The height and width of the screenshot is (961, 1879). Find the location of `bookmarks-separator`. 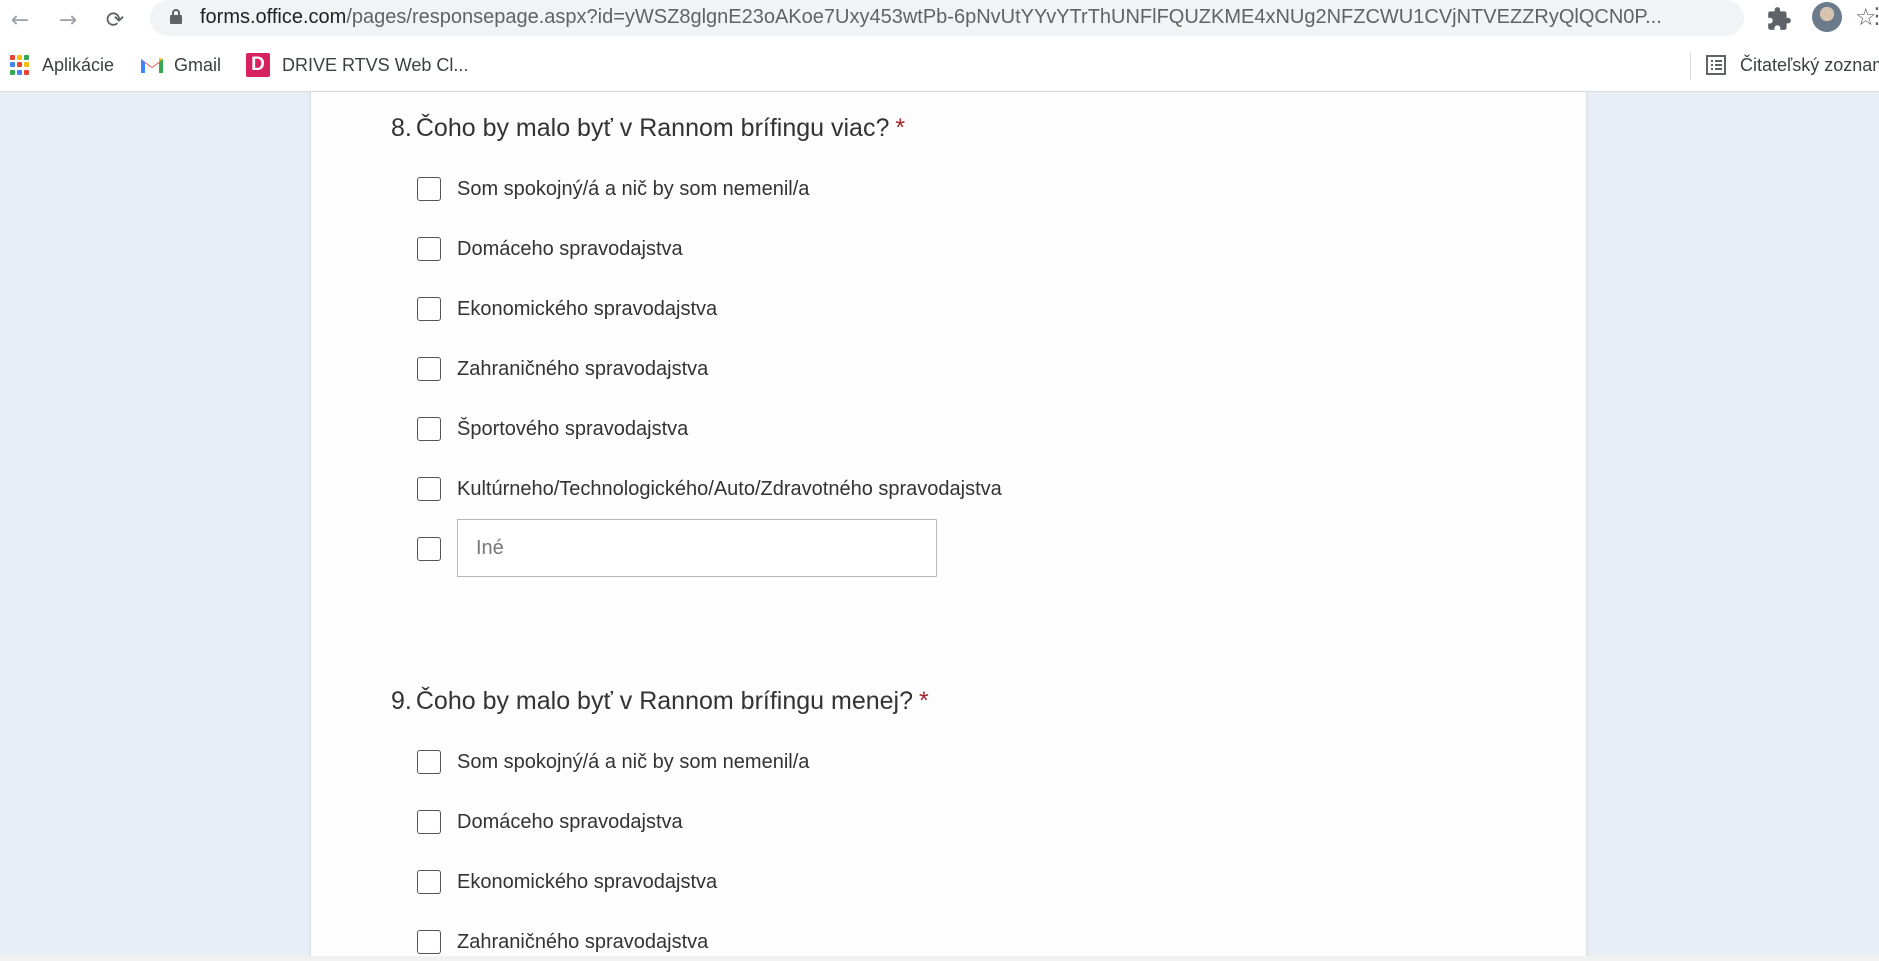

bookmarks-separator is located at coordinates (1690, 66).